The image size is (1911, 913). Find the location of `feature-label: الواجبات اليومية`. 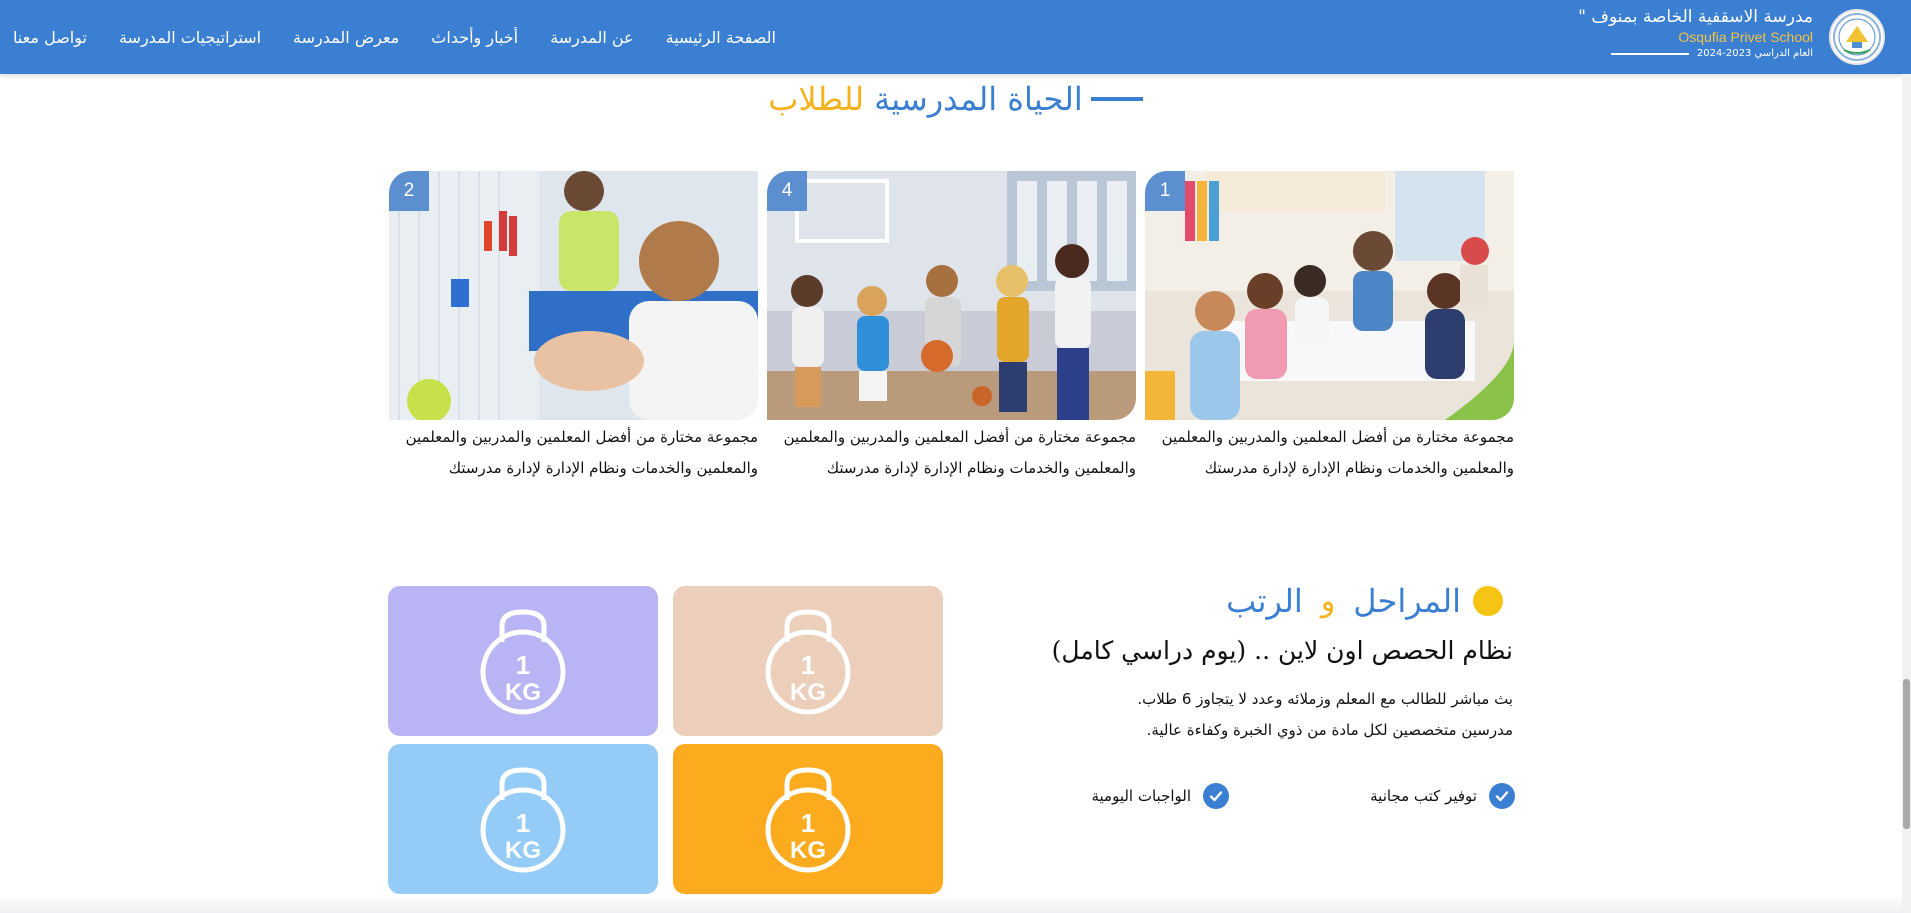

feature-label: الواجبات اليومية is located at coordinates (1141, 796).